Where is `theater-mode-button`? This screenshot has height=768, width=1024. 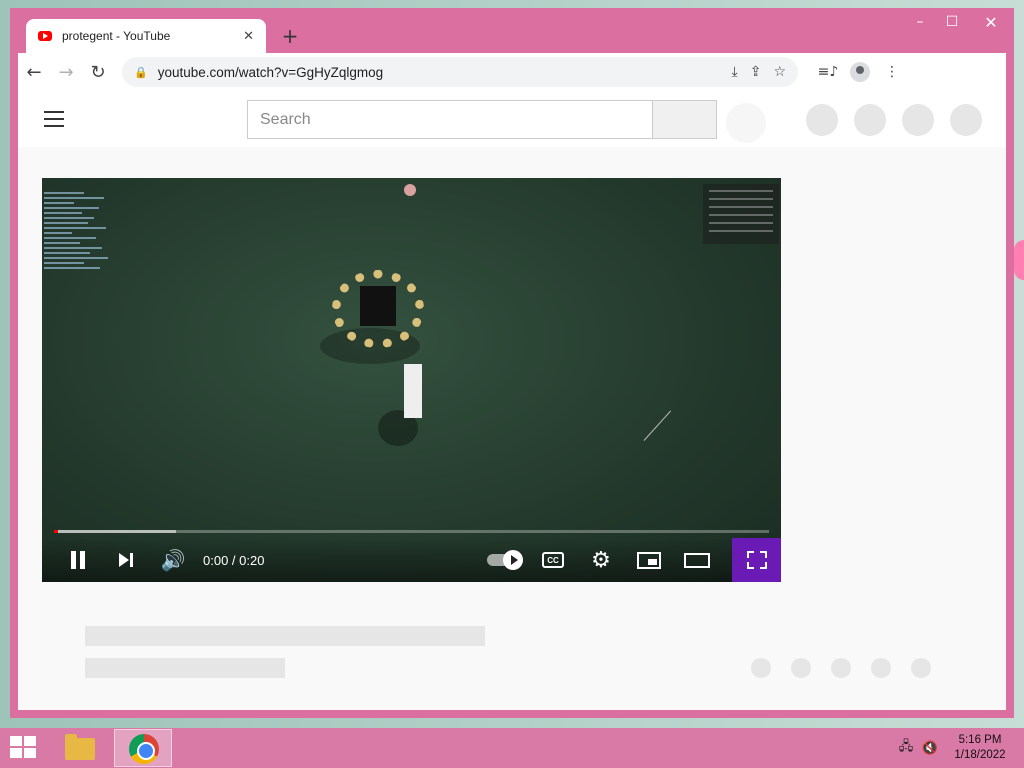
theater-mode-button is located at coordinates (697, 560).